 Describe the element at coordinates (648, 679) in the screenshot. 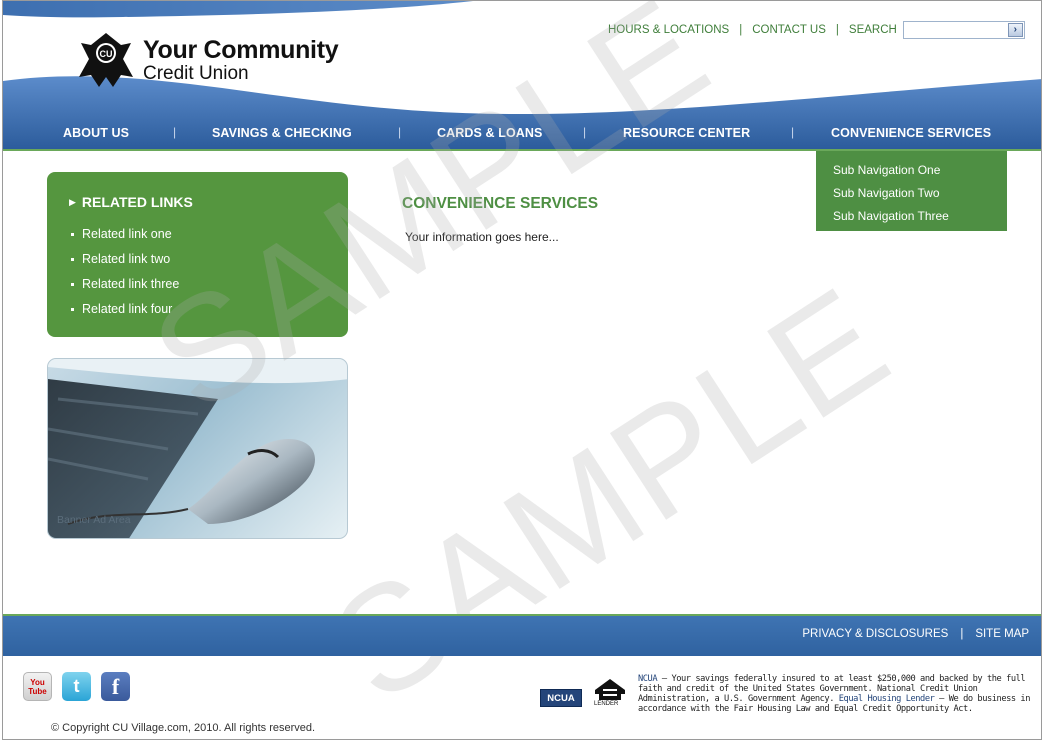

I see `ncua-link: NCUA` at that location.